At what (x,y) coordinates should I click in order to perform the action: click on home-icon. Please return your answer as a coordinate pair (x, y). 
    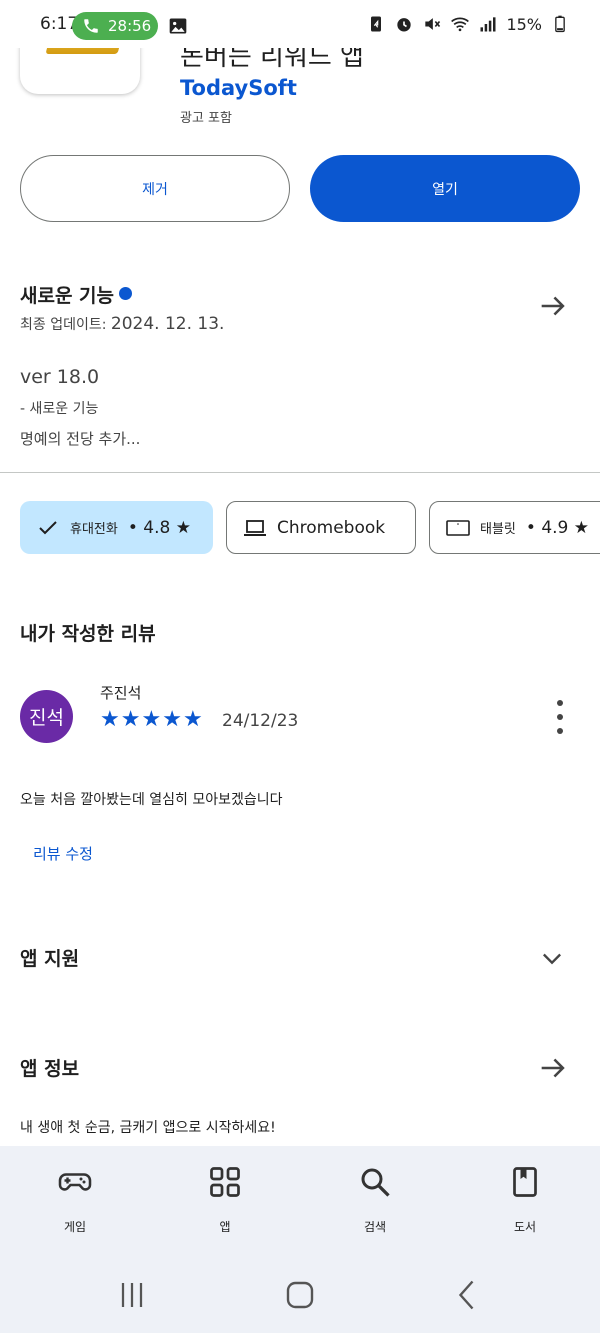
    Looking at the image, I should click on (300, 1295).